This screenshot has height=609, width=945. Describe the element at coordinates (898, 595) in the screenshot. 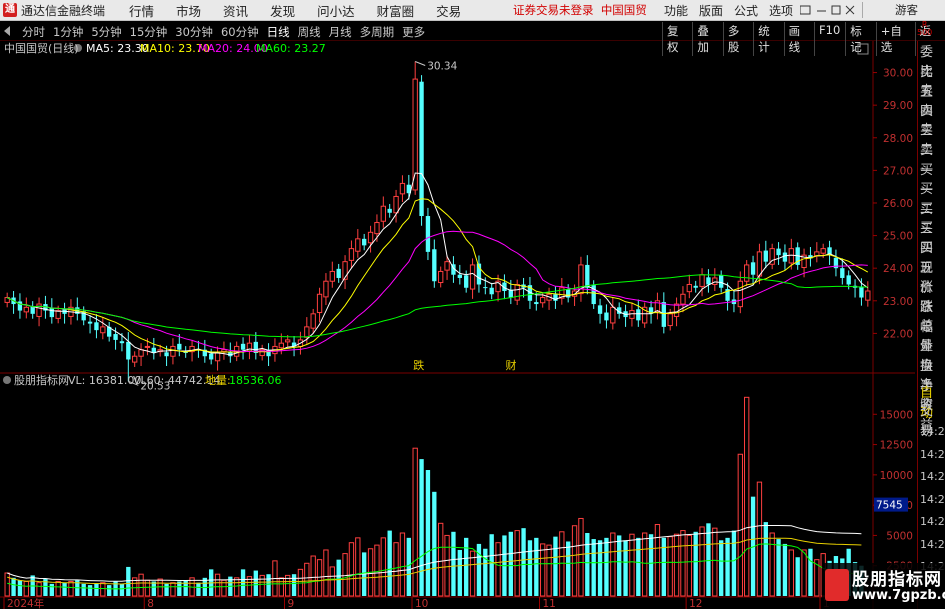

I see `watermark-line2: www.7gpzb.com` at that location.